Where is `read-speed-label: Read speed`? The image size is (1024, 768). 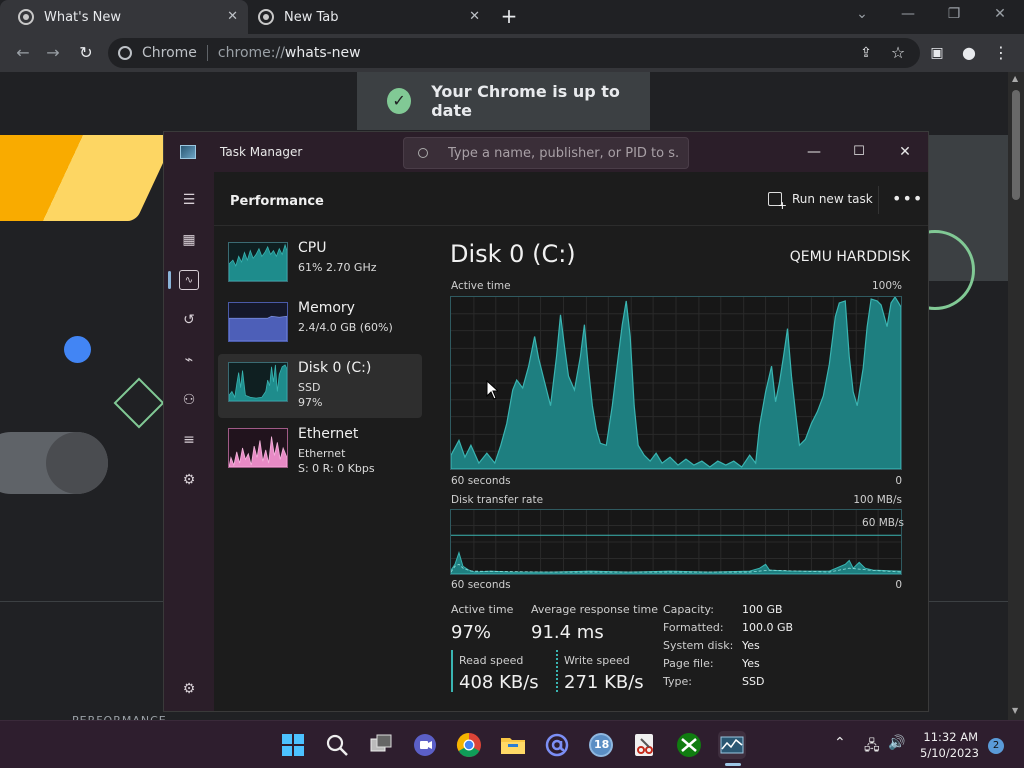 read-speed-label: Read speed is located at coordinates (491, 660).